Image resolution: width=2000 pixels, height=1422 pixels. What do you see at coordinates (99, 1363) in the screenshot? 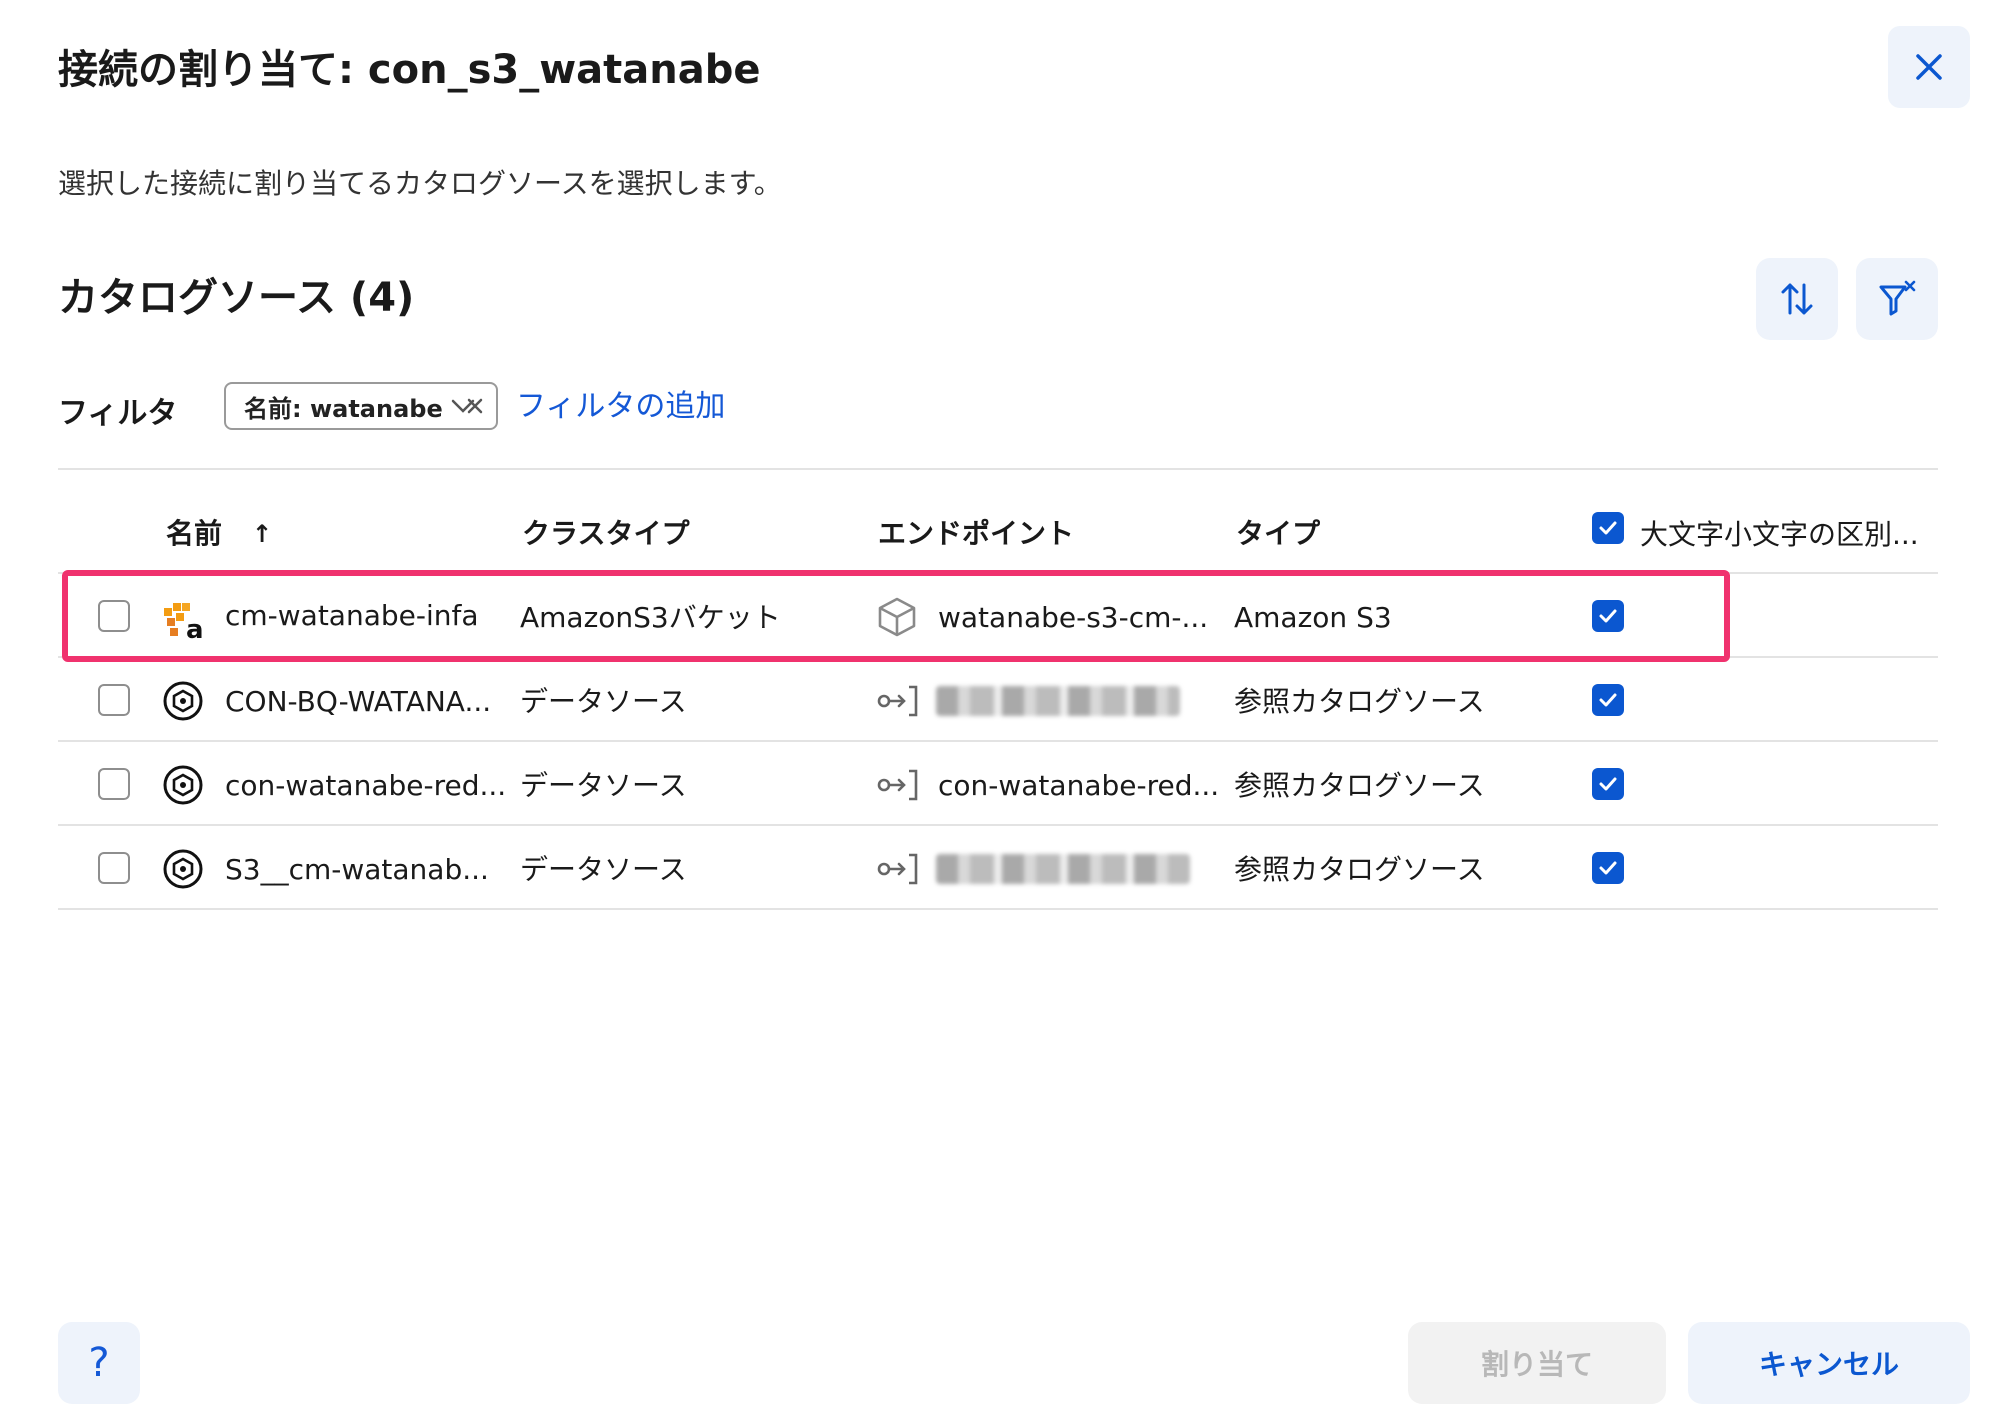
I see `help-button: ?` at bounding box center [99, 1363].